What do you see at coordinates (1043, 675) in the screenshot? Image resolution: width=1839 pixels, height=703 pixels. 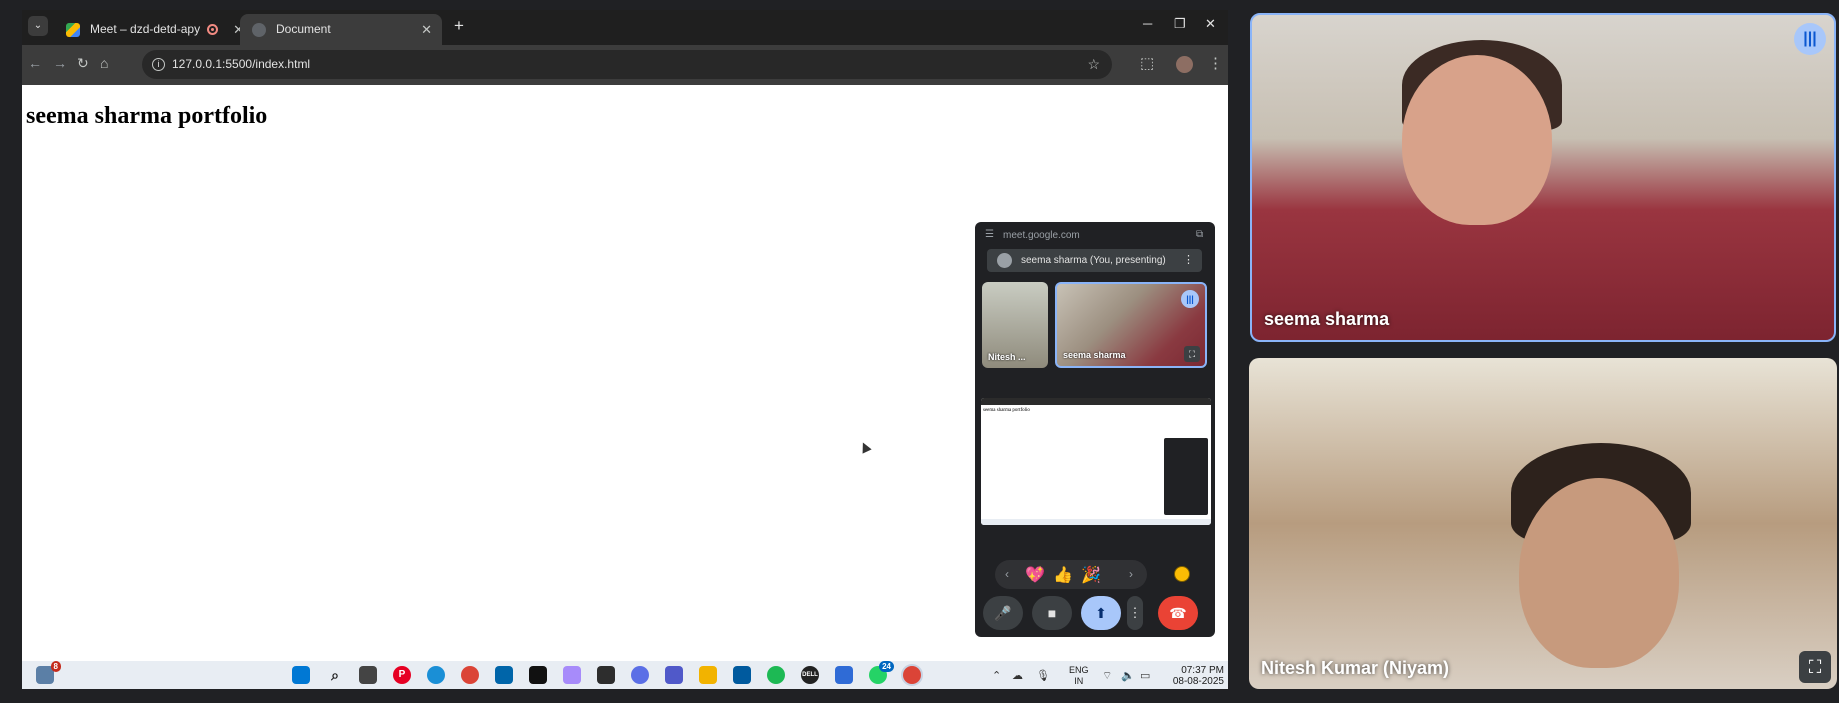 I see `mic-tray-icon: 🎙` at bounding box center [1043, 675].